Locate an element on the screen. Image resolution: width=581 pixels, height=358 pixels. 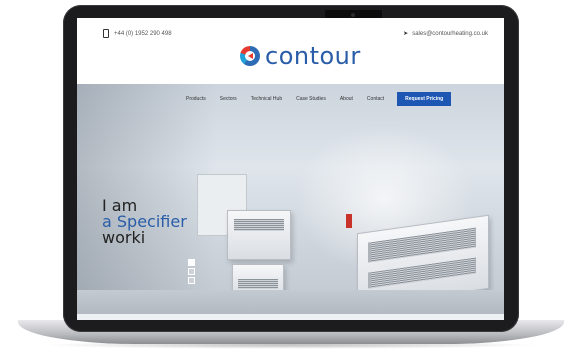
camera-icon is located at coordinates (353, 15).